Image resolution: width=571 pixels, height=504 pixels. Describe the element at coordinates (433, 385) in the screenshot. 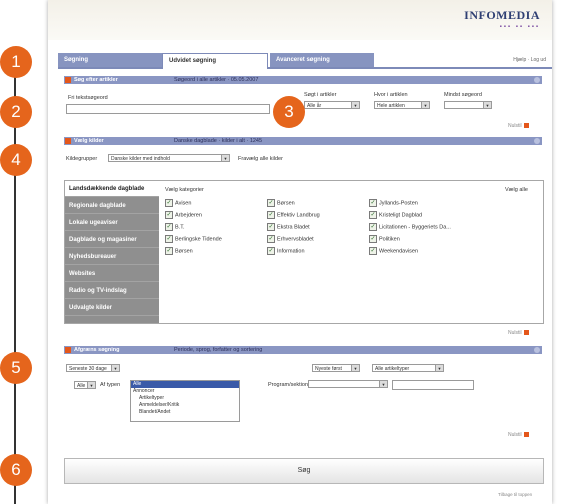

I see `program-input` at that location.